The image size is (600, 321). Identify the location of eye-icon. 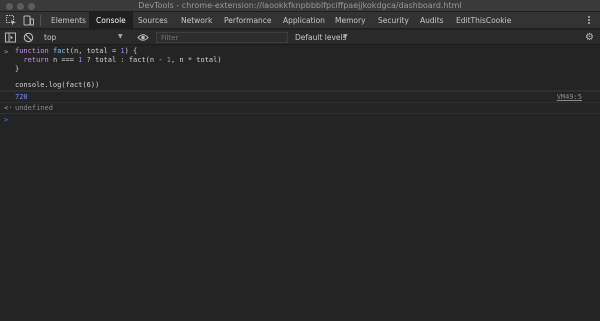
(143, 37).